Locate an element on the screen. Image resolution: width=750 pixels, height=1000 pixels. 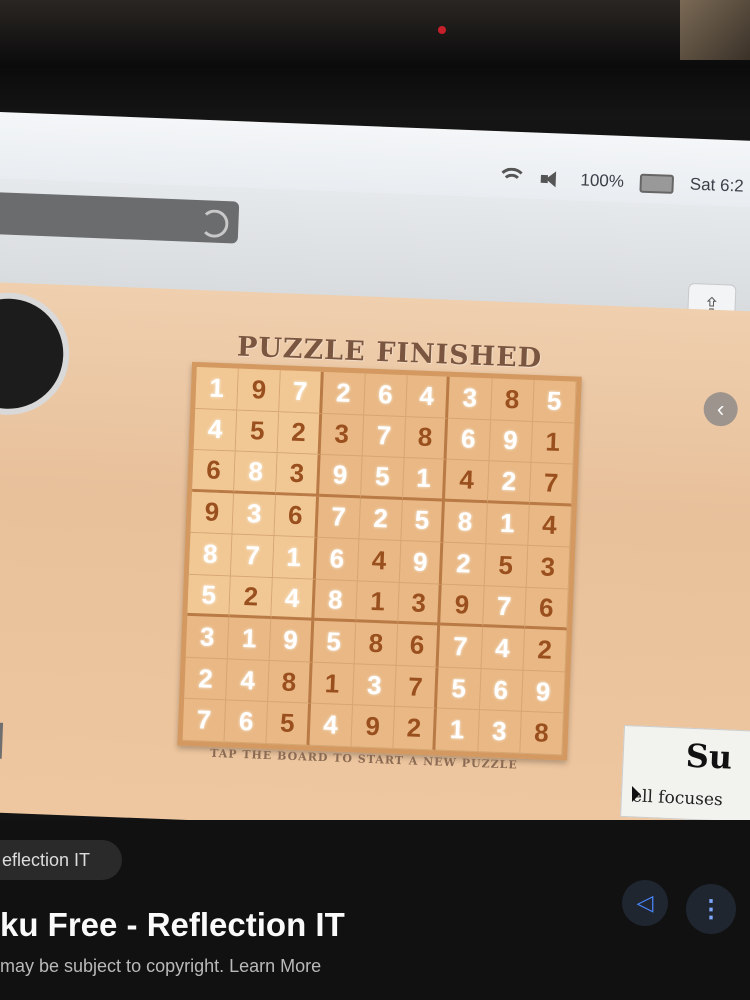
ad-card: Su ell focuses is located at coordinates (685, 774).